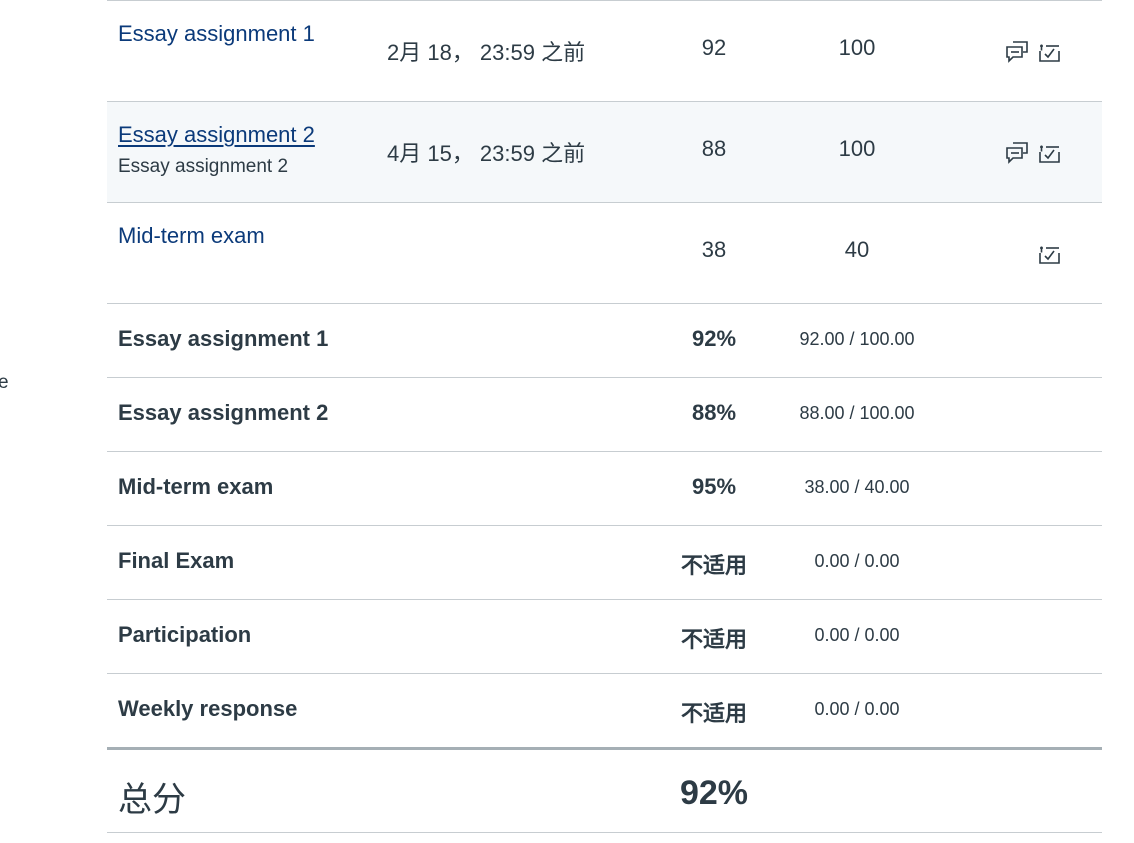 The height and width of the screenshot is (843, 1134). What do you see at coordinates (216, 135) in the screenshot?
I see `assignment-link: Essay assignment 2` at bounding box center [216, 135].